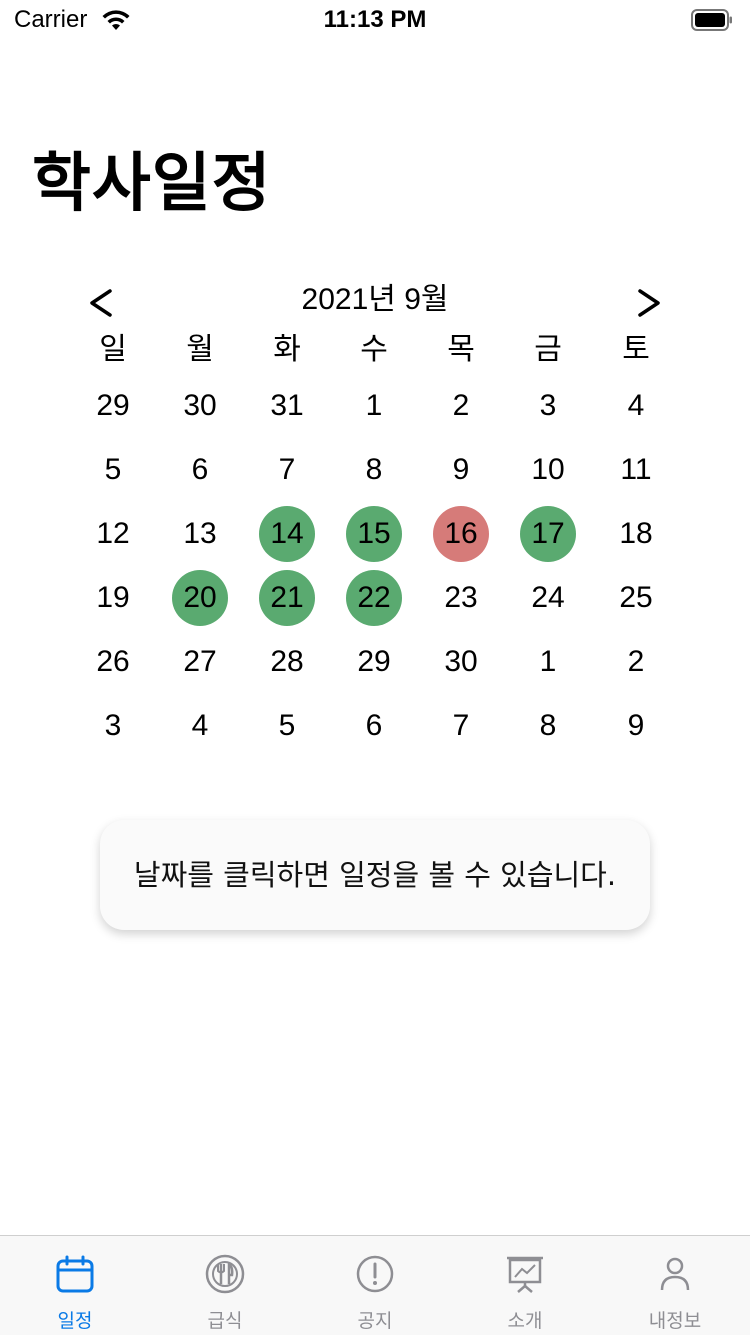 The image size is (750, 1335). What do you see at coordinates (636, 470) in the screenshot?
I see `calendar-day: 11` at bounding box center [636, 470].